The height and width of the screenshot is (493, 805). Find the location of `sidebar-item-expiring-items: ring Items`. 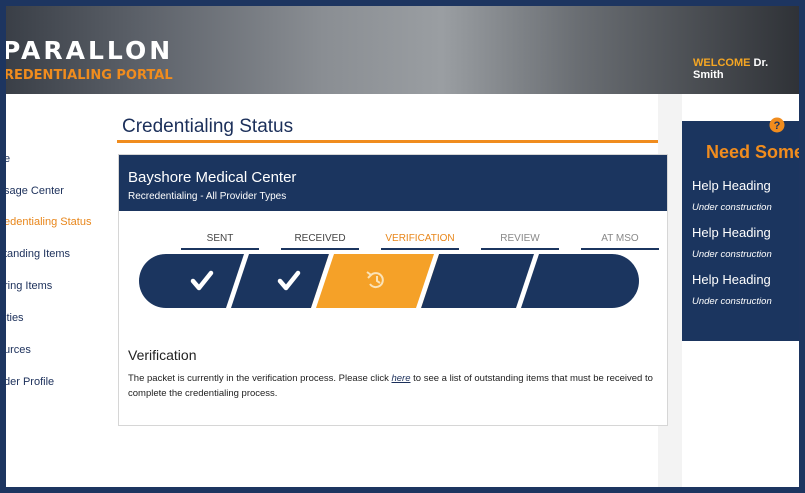

sidebar-item-expiring-items: ring Items is located at coordinates (29, 286).